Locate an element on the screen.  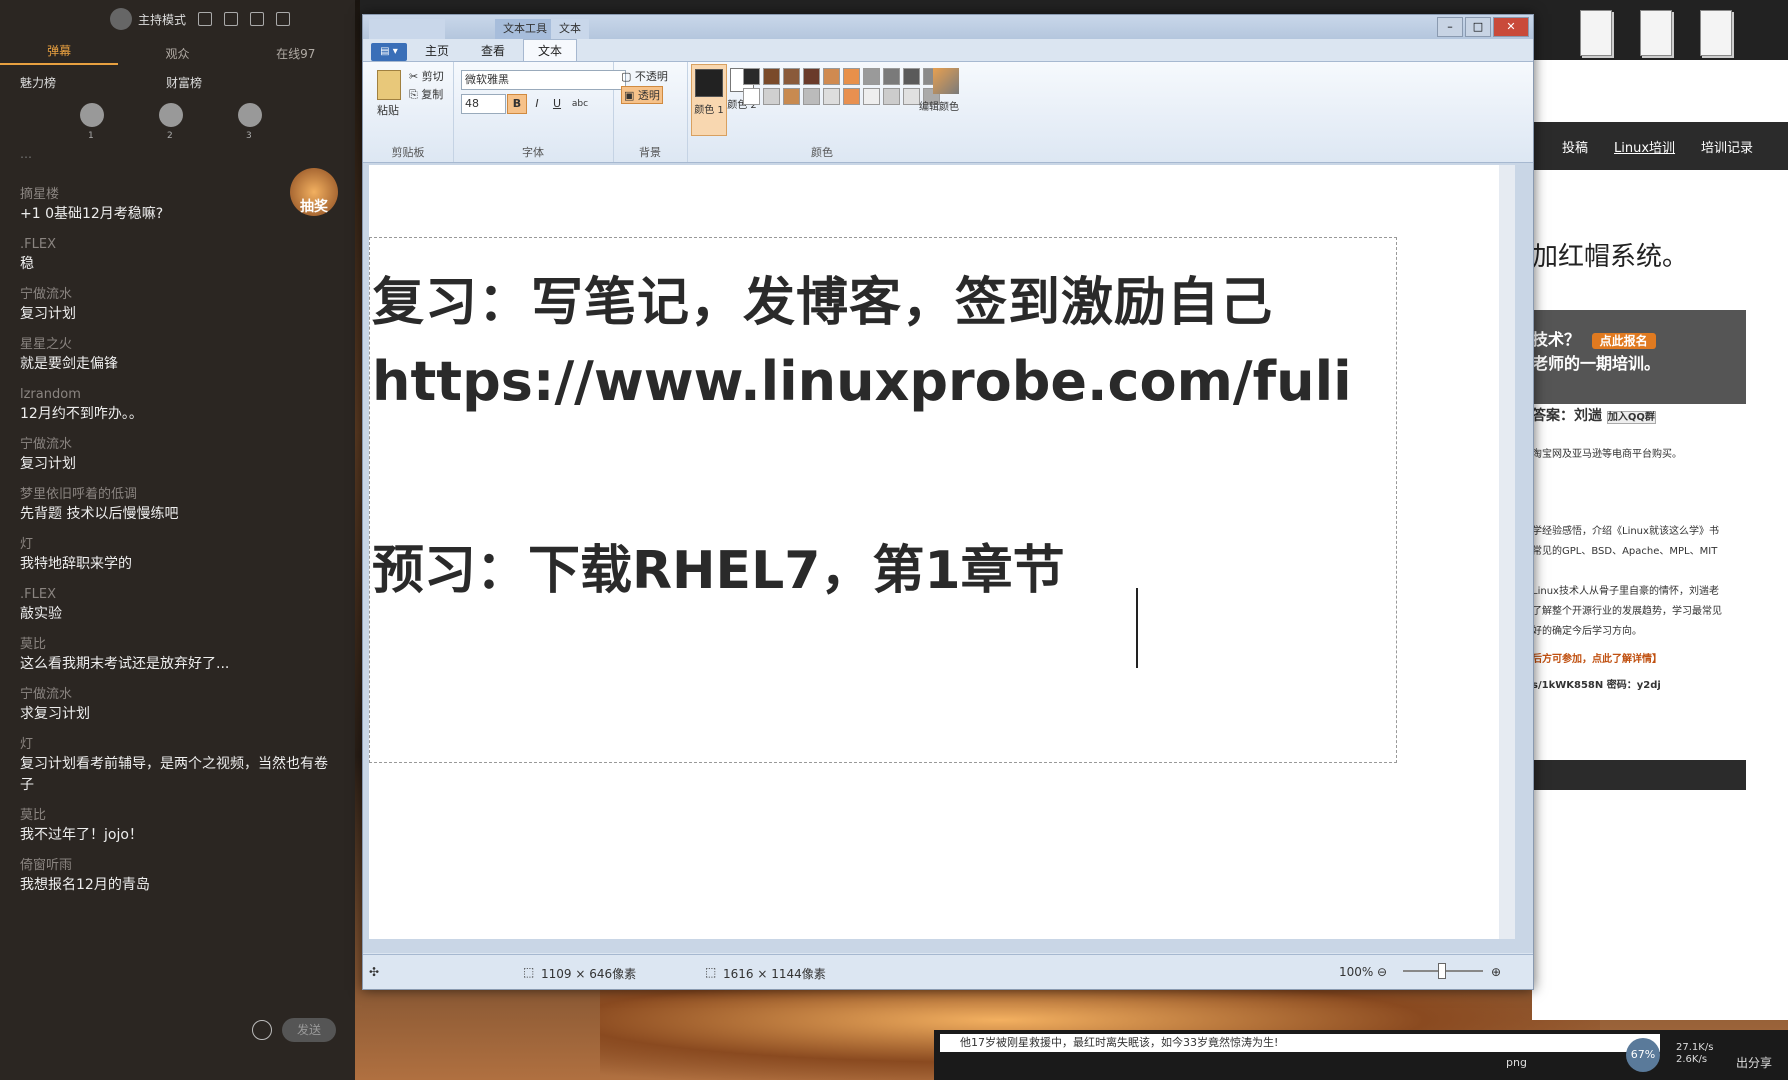
pan-link: s/1kWK858N 密码：y2dj is located at coordinates (1596, 683).